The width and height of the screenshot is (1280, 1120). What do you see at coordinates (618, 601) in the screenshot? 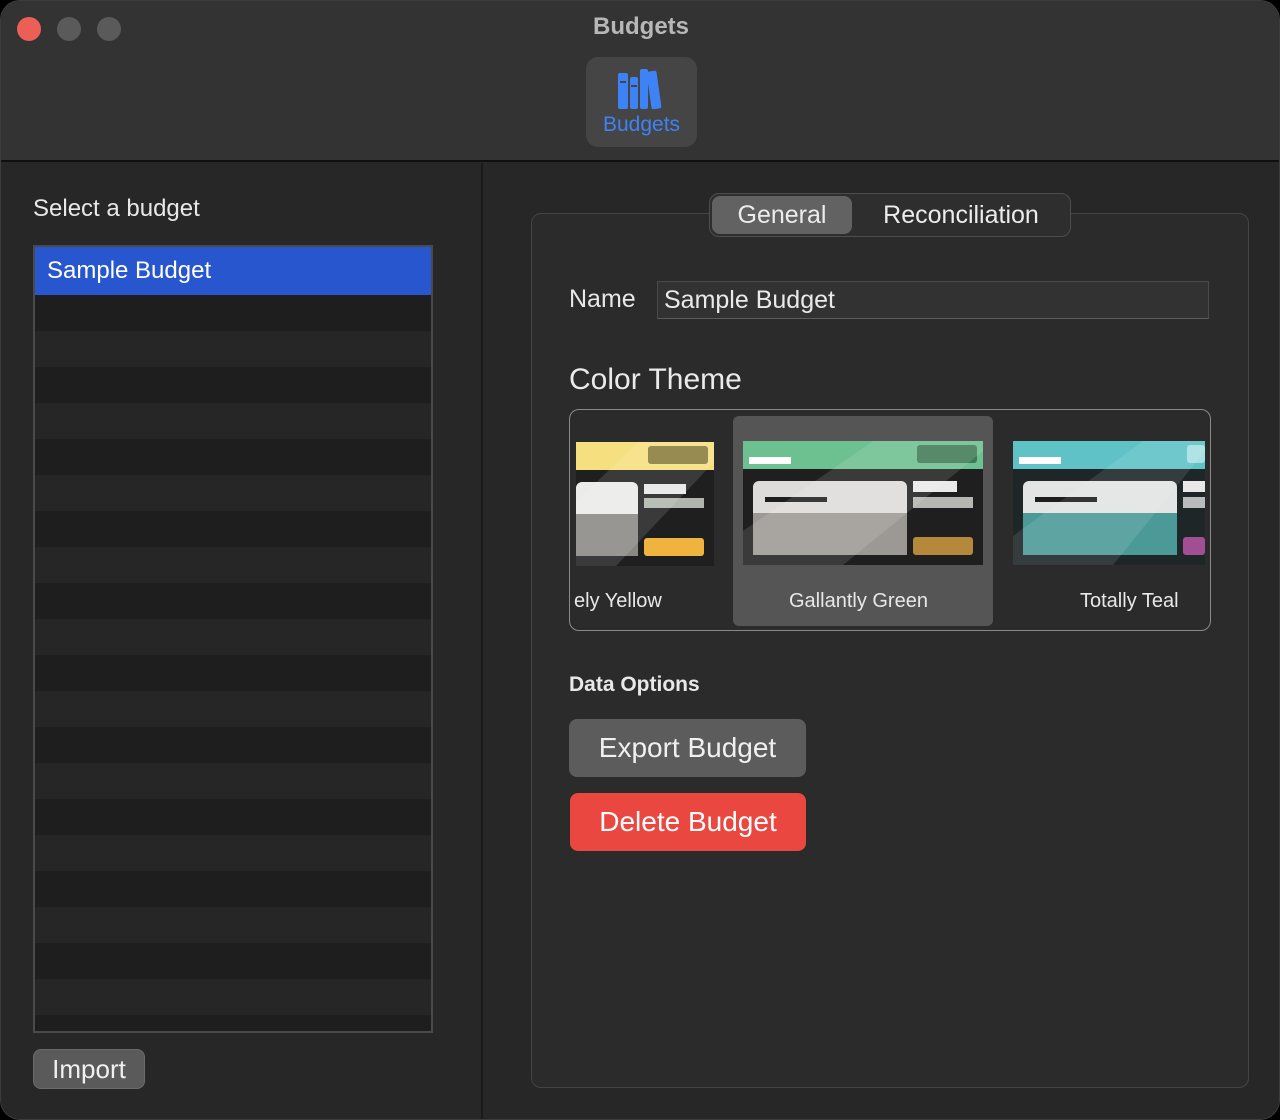
I see `theme-name-yellow: ely Yellow` at bounding box center [618, 601].